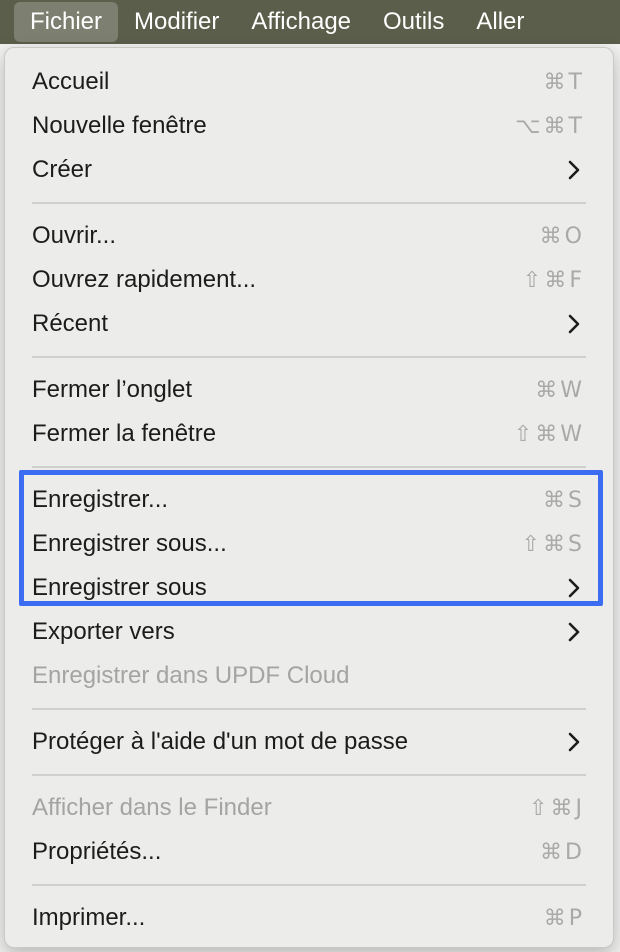 The height and width of the screenshot is (952, 620). What do you see at coordinates (562, 852) in the screenshot?
I see `shortcut-label: ⌘D` at bounding box center [562, 852].